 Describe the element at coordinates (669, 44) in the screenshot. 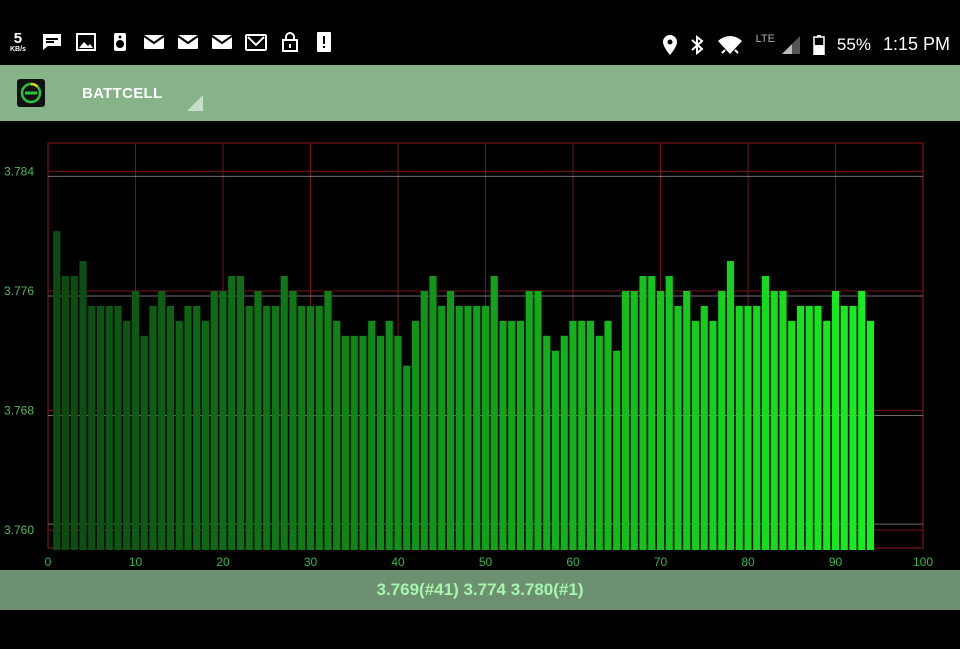

I see `location-icon` at that location.